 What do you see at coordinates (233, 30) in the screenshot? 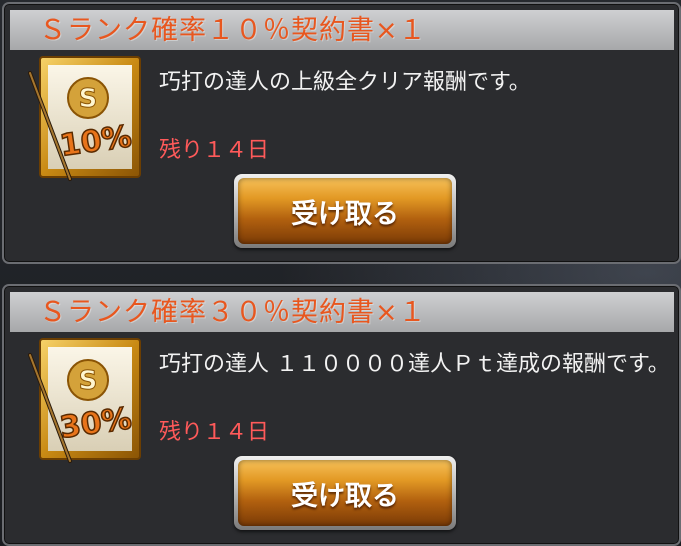
I see `reward-title: Ｓランク確率１０％契約書×１` at bounding box center [233, 30].